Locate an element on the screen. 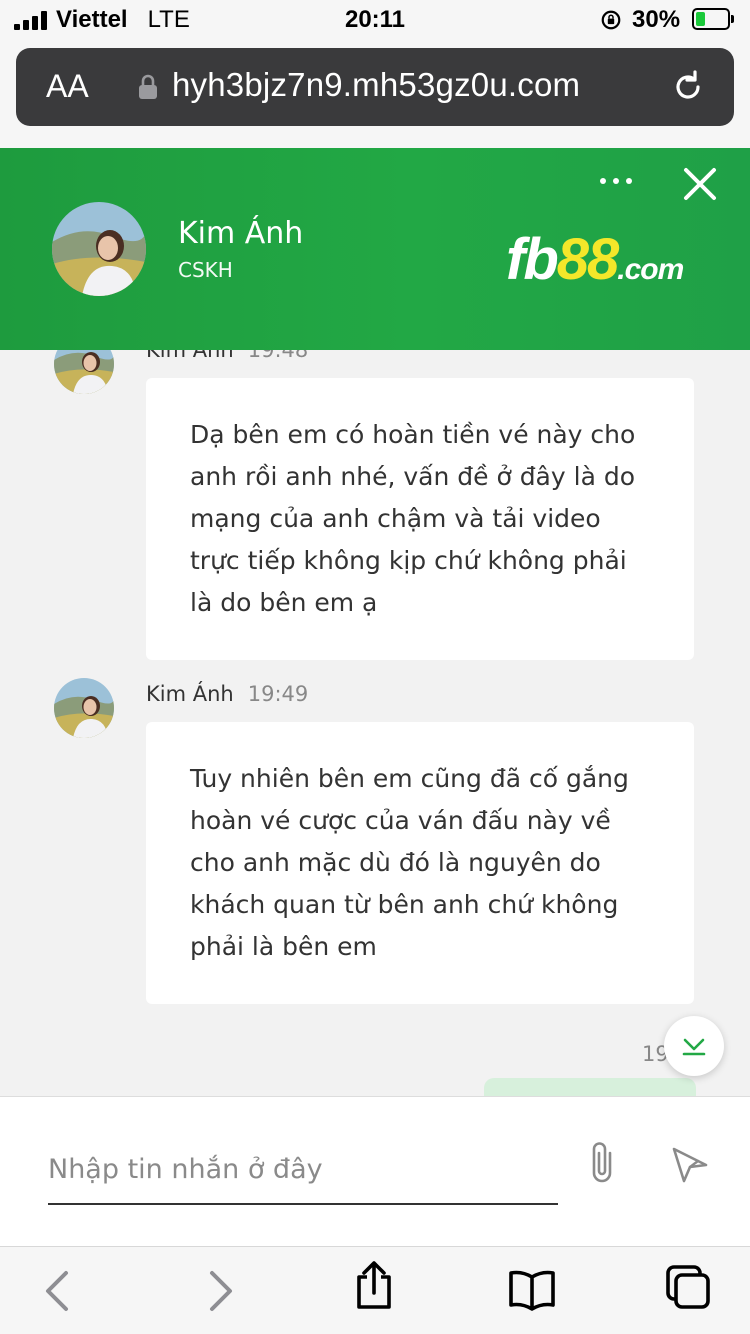 The height and width of the screenshot is (1334, 750). scroll-to-bottom-button is located at coordinates (694, 1046).